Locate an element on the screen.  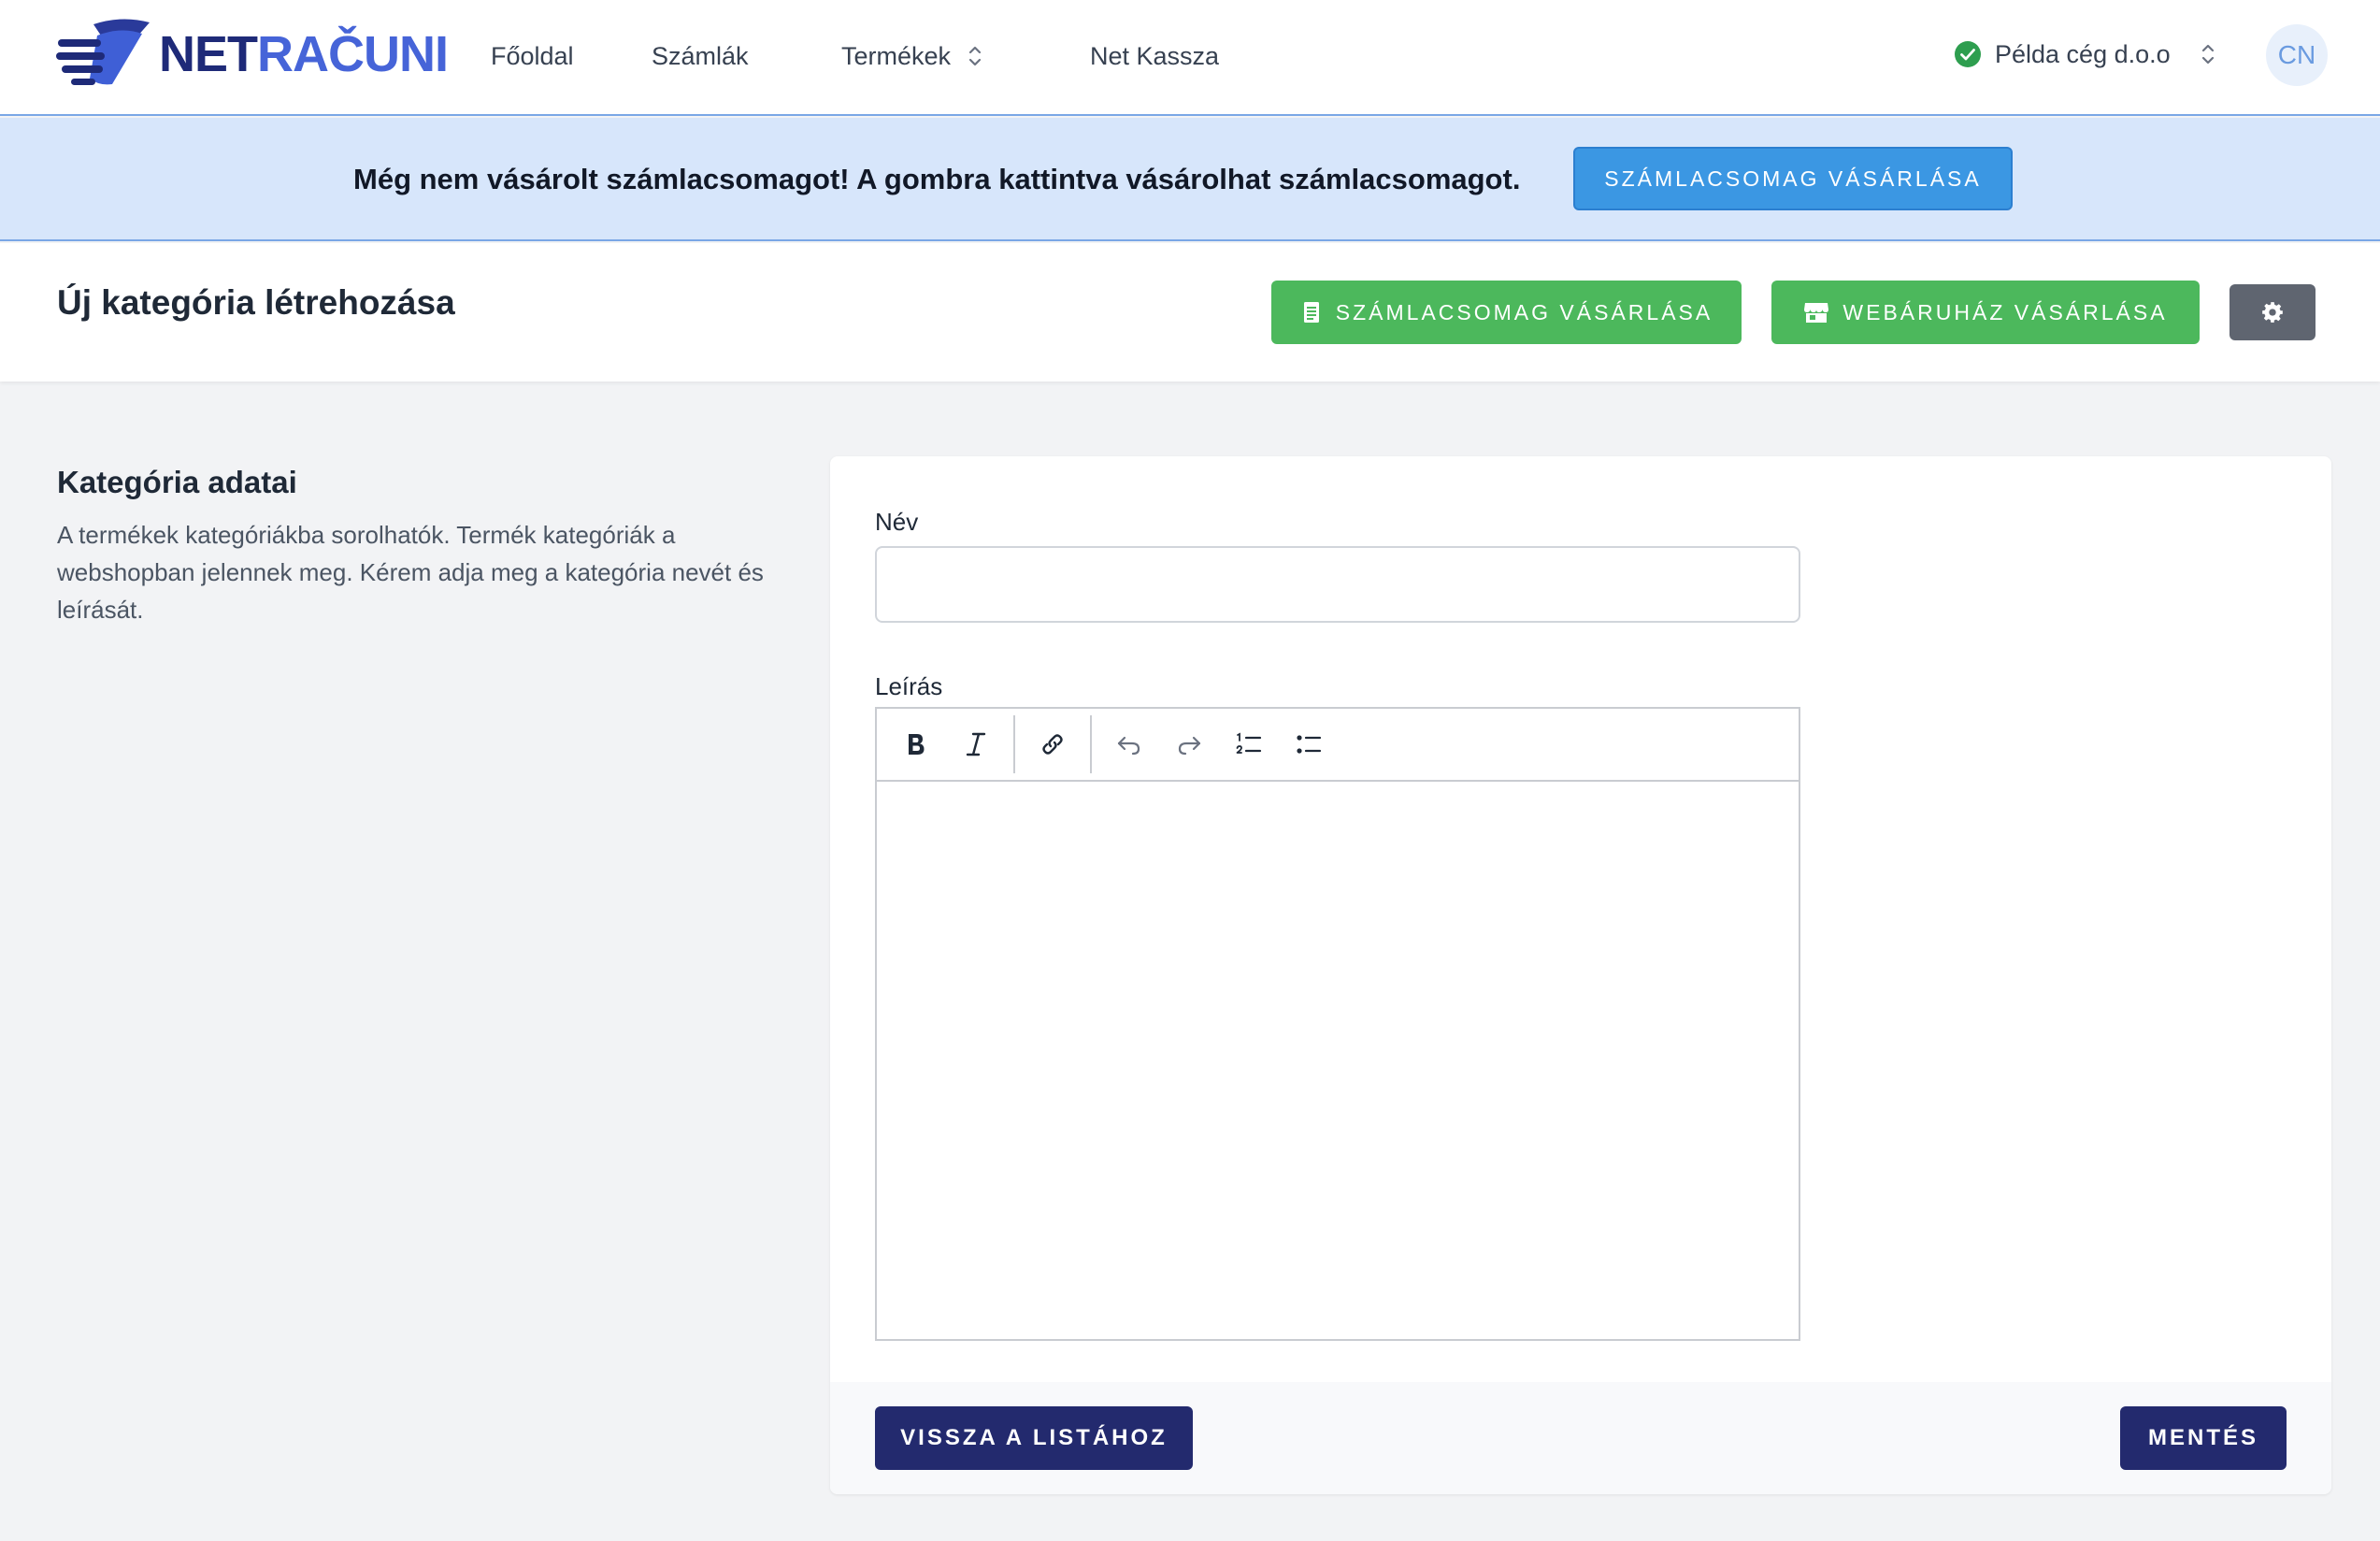
nav-item-invoices: Számlák is located at coordinates (700, 56).